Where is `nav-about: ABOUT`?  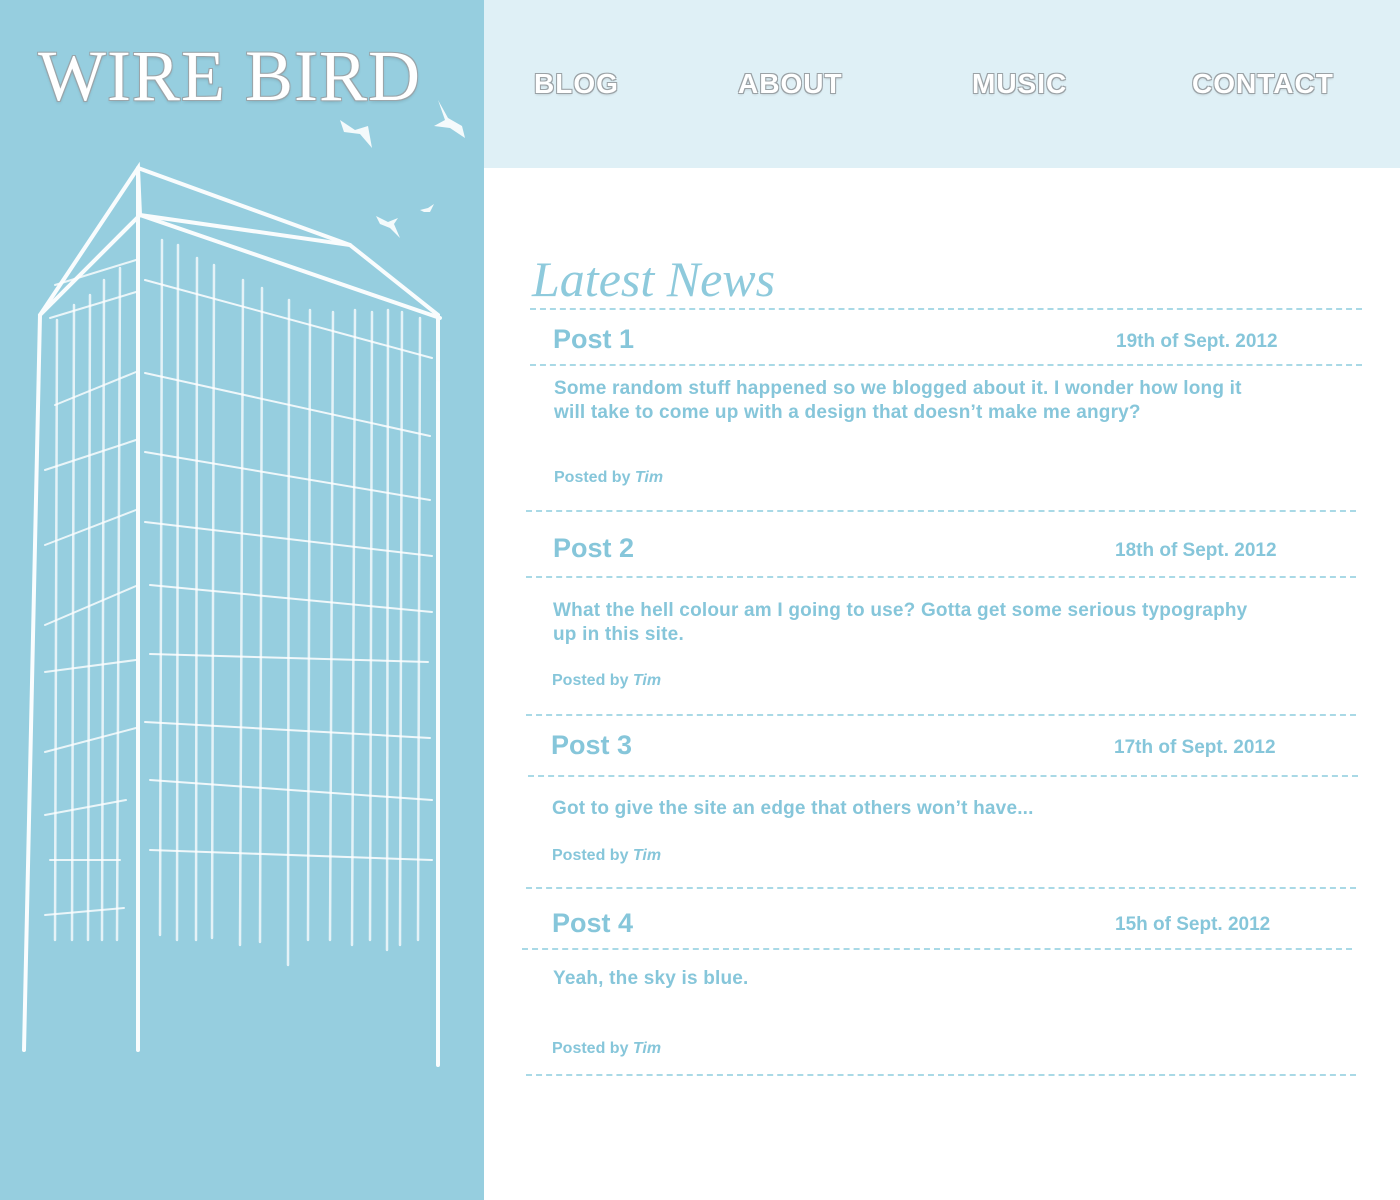 nav-about: ABOUT is located at coordinates (790, 84).